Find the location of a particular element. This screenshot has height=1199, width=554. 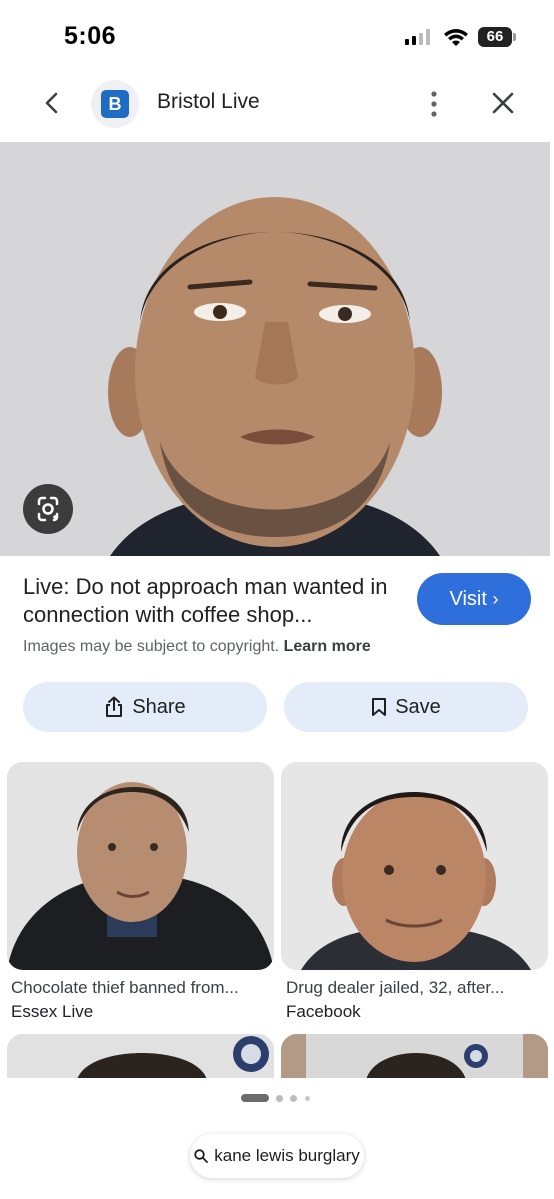

share-label: Share is located at coordinates (159, 706).